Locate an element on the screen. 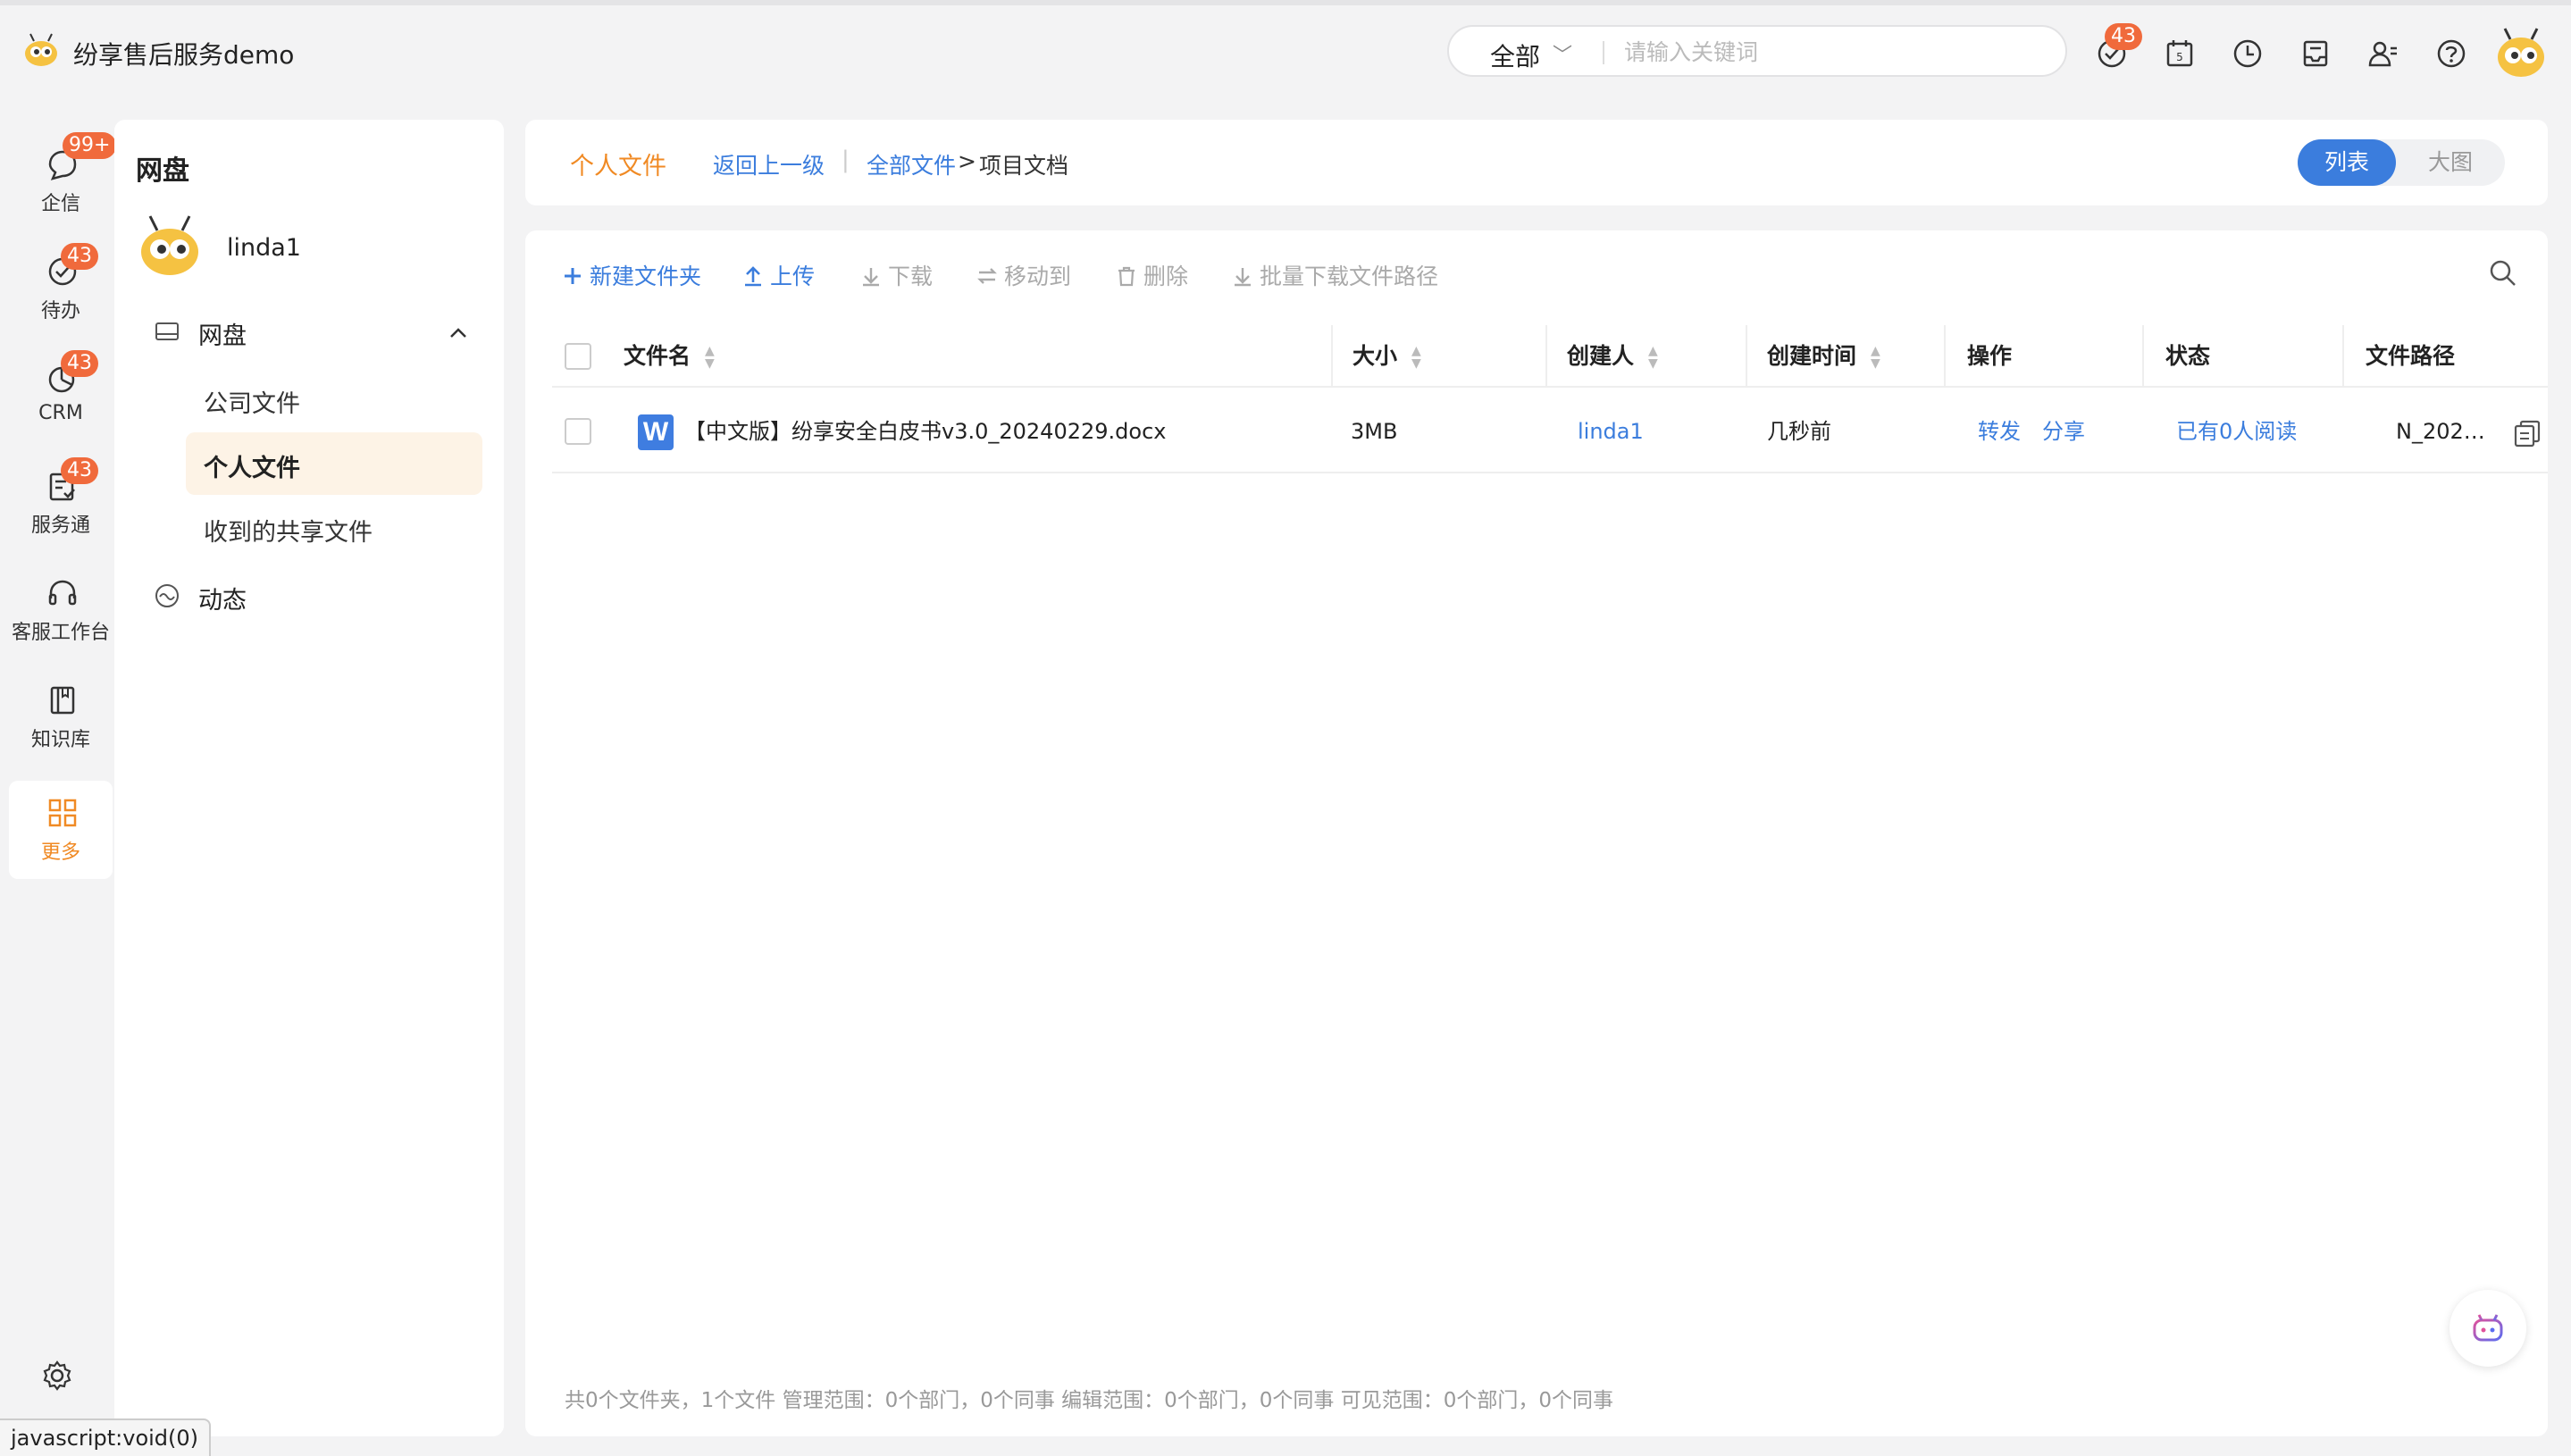 The image size is (2571, 1456). share-link: 分享 is located at coordinates (2063, 431).